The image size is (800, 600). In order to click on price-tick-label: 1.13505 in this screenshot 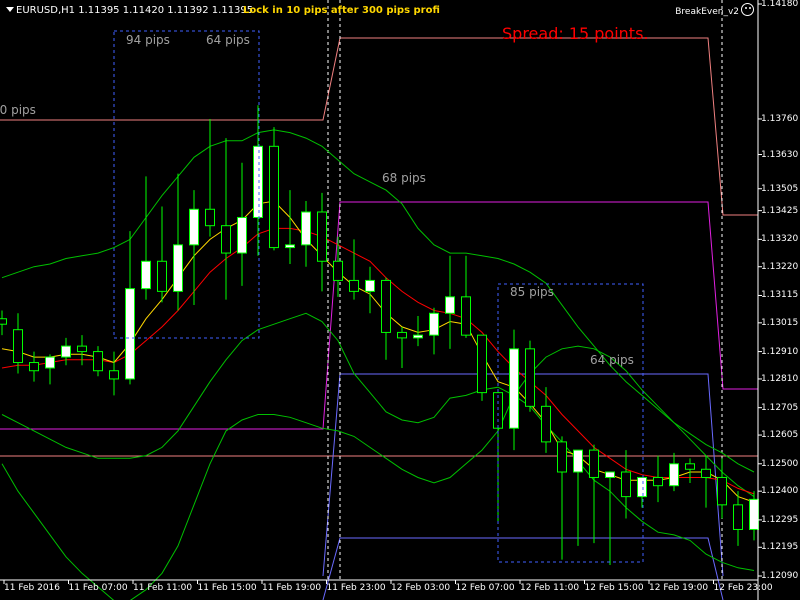, I will do `click(780, 188)`.